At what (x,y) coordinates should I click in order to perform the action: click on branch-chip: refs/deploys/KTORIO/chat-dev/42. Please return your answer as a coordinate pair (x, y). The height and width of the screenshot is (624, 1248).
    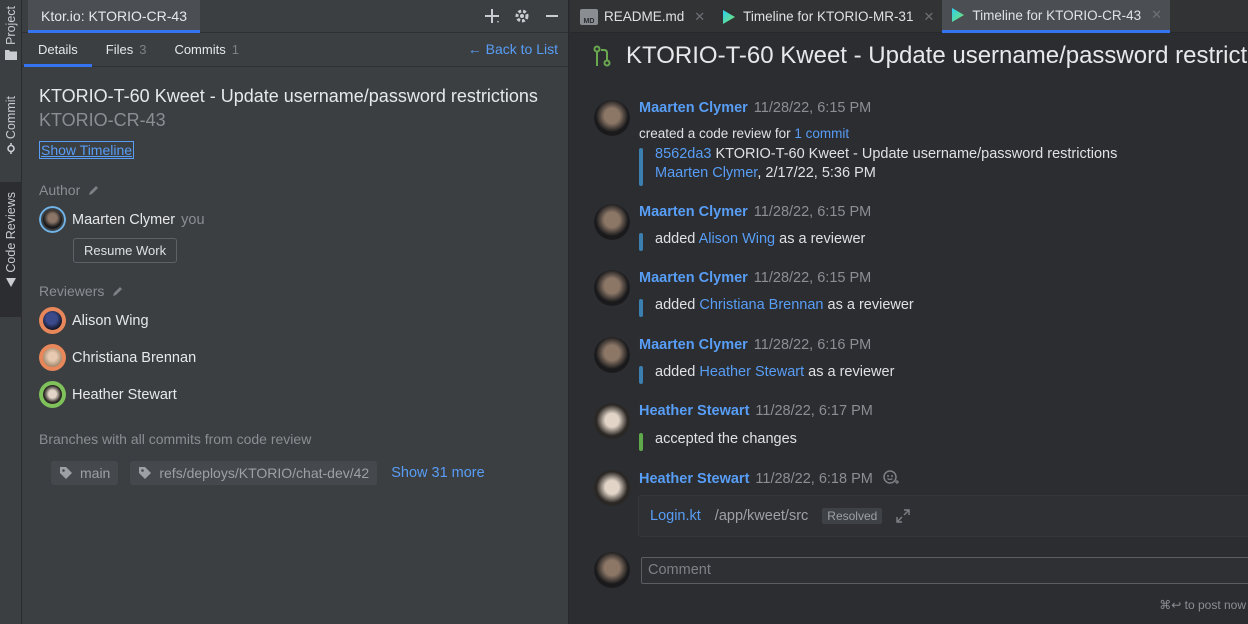
    Looking at the image, I should click on (254, 473).